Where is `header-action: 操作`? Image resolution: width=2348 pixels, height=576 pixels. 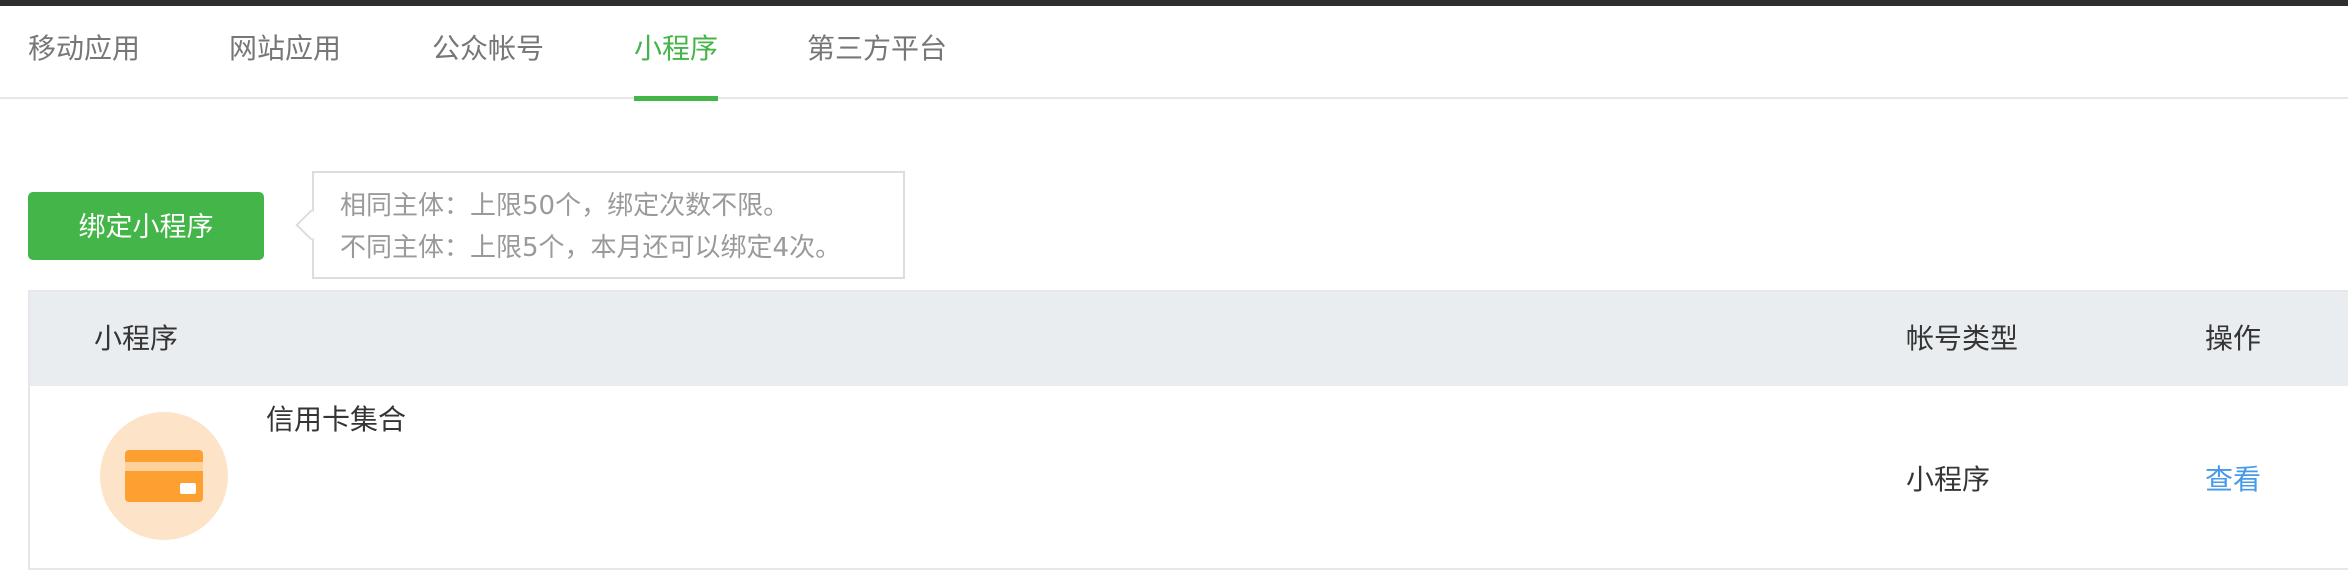
header-action: 操作 is located at coordinates (2233, 338).